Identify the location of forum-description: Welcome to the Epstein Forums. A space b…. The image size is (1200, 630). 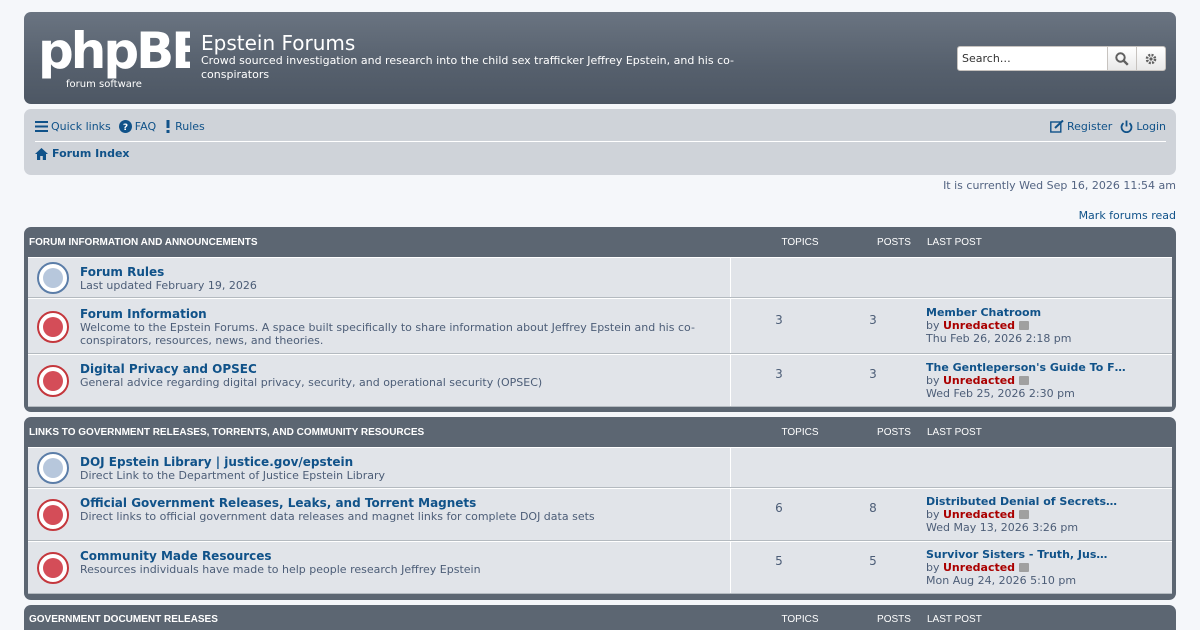
(387, 334).